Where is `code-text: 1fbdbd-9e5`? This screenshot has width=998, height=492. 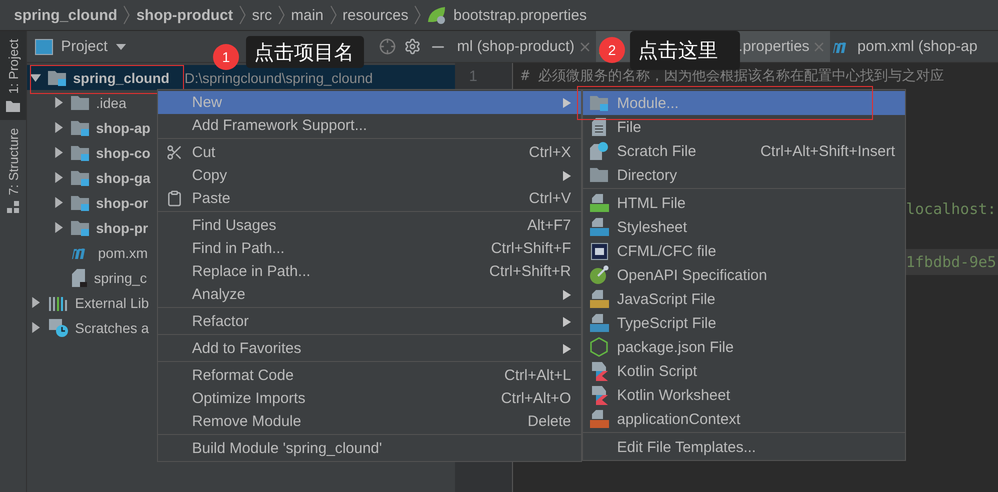
code-text: 1fbdbd-9e5 is located at coordinates (951, 261).